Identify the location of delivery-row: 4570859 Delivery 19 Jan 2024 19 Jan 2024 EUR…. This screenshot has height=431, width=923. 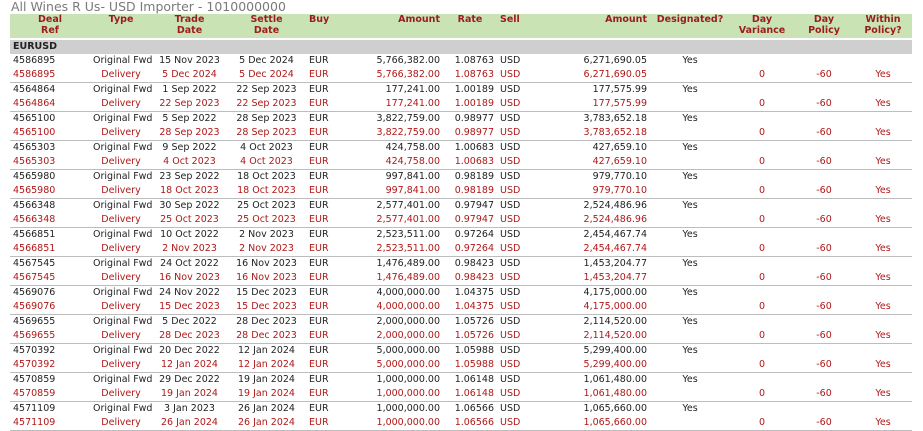
(461, 394).